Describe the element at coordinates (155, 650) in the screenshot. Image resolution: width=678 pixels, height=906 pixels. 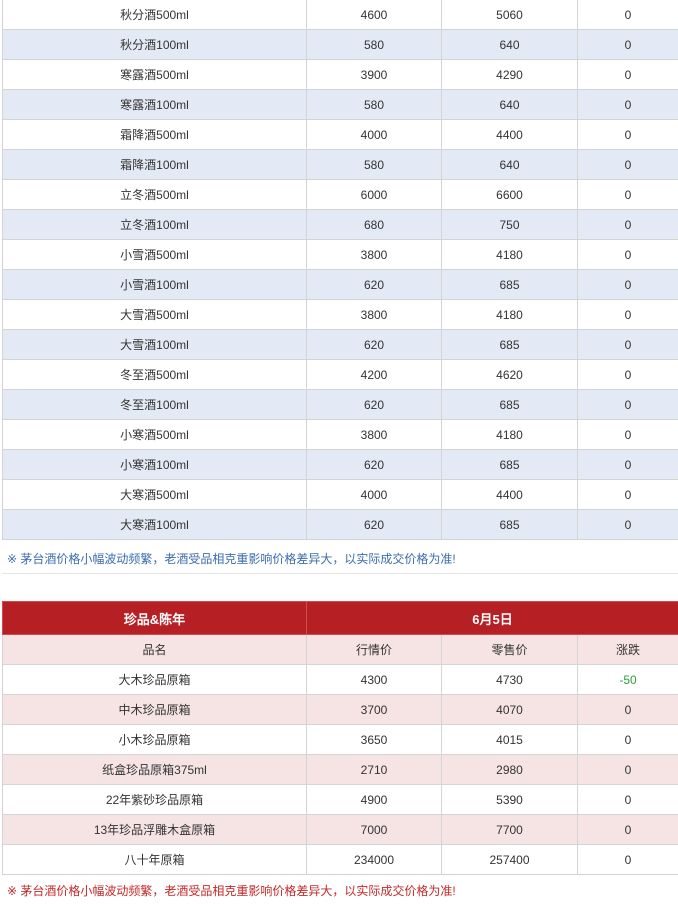
I see `column-header-name: 品名` at that location.